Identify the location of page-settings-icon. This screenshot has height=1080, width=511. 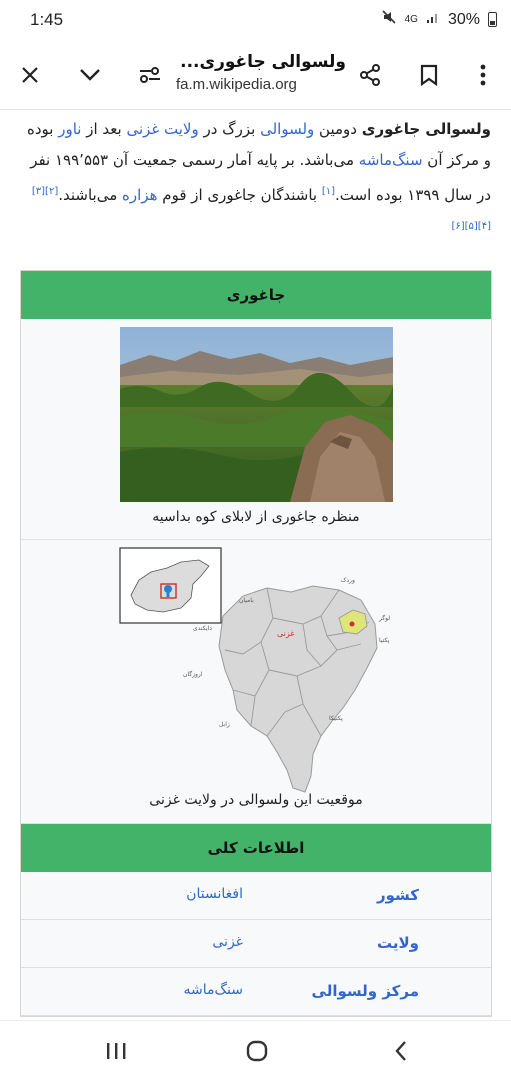
(150, 75).